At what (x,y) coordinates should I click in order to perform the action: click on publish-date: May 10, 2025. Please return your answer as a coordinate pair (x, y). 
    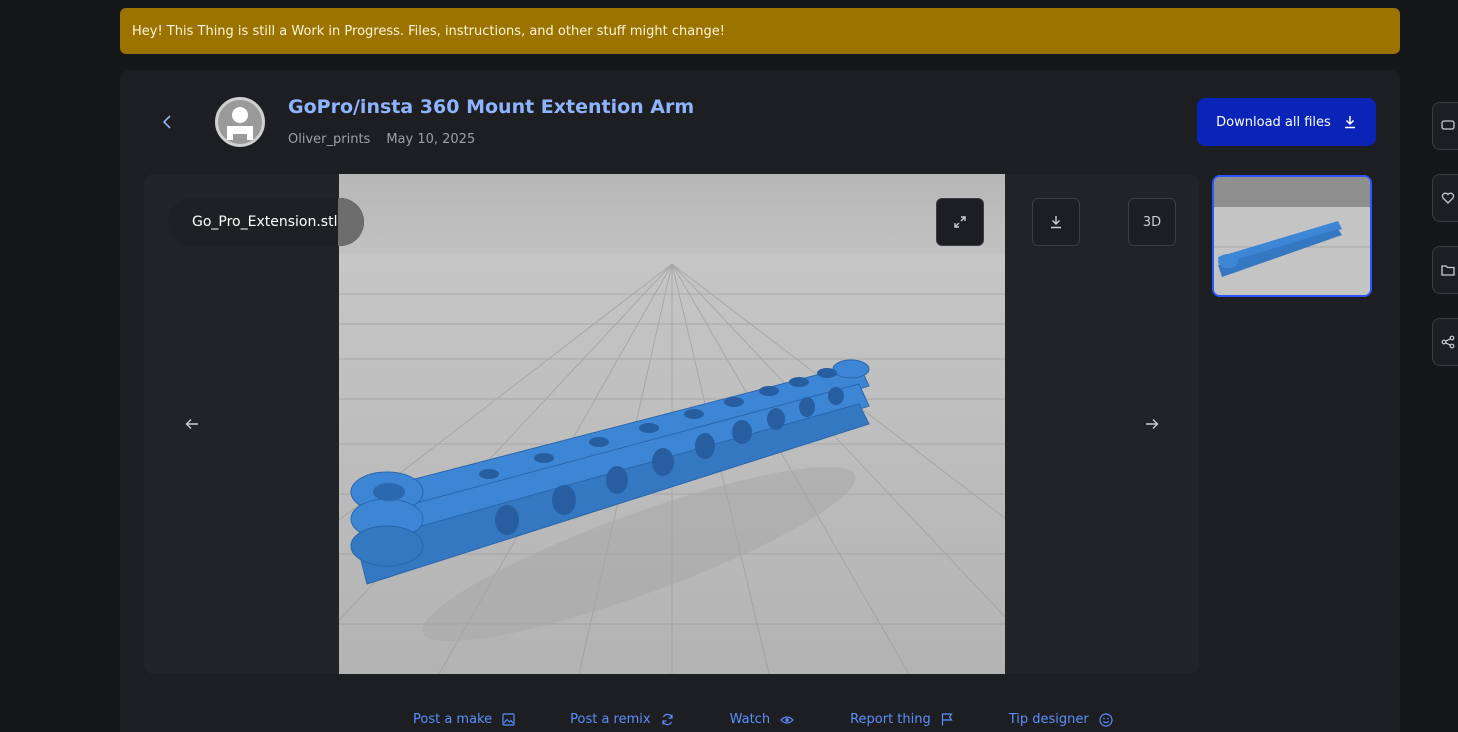
    Looking at the image, I should click on (431, 139).